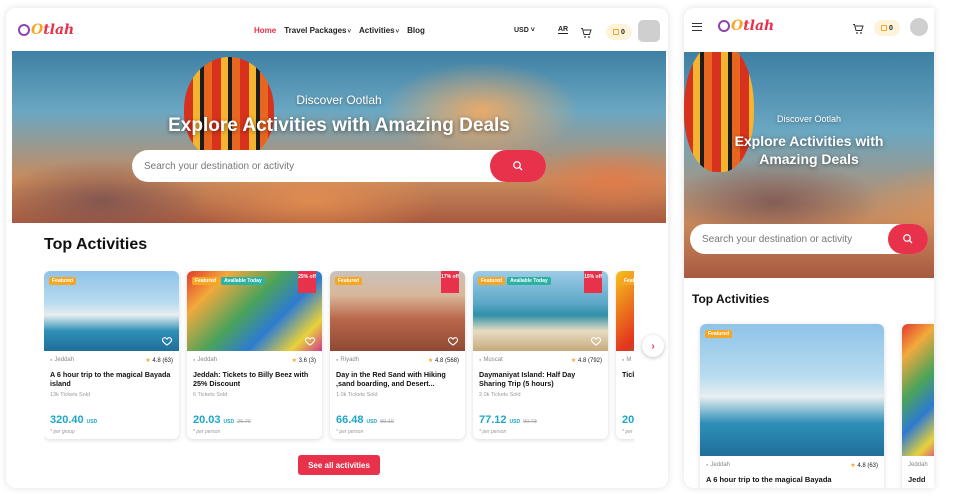 The width and height of the screenshot is (960, 500). What do you see at coordinates (540, 360) in the screenshot?
I see `card-meta: Muscat ★ 4.8 (792)` at bounding box center [540, 360].